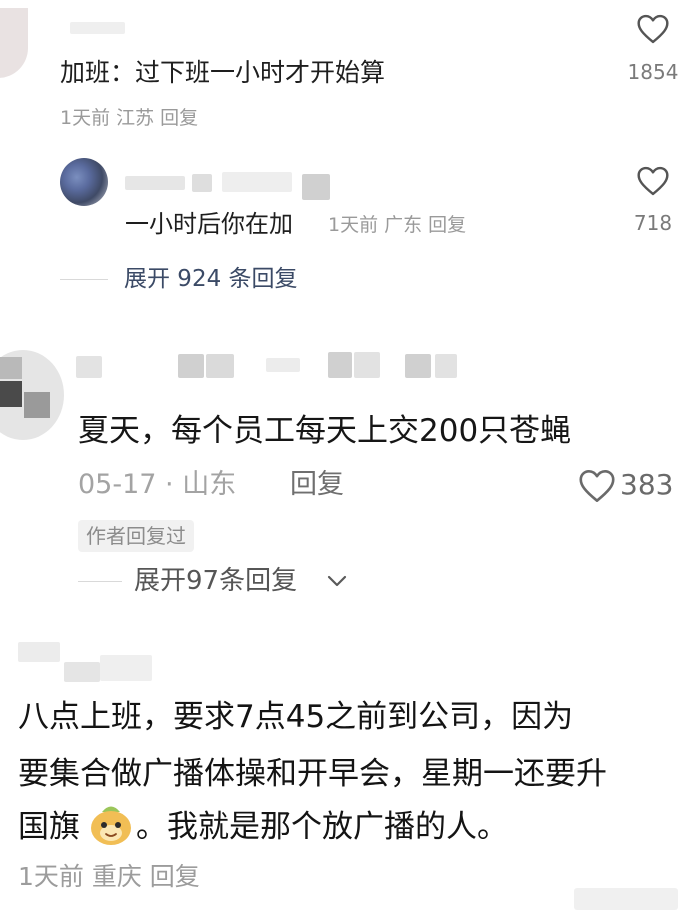 This screenshot has width=690, height=920. What do you see at coordinates (223, 72) in the screenshot?
I see `comment-text: 加班：过下班一小时才开始算` at bounding box center [223, 72].